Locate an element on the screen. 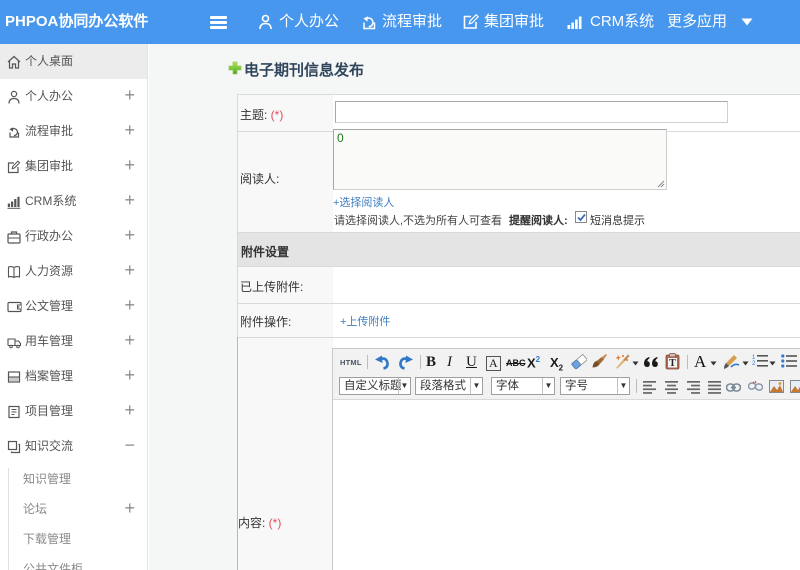  svg-text: 2 is located at coordinates (754, 364).